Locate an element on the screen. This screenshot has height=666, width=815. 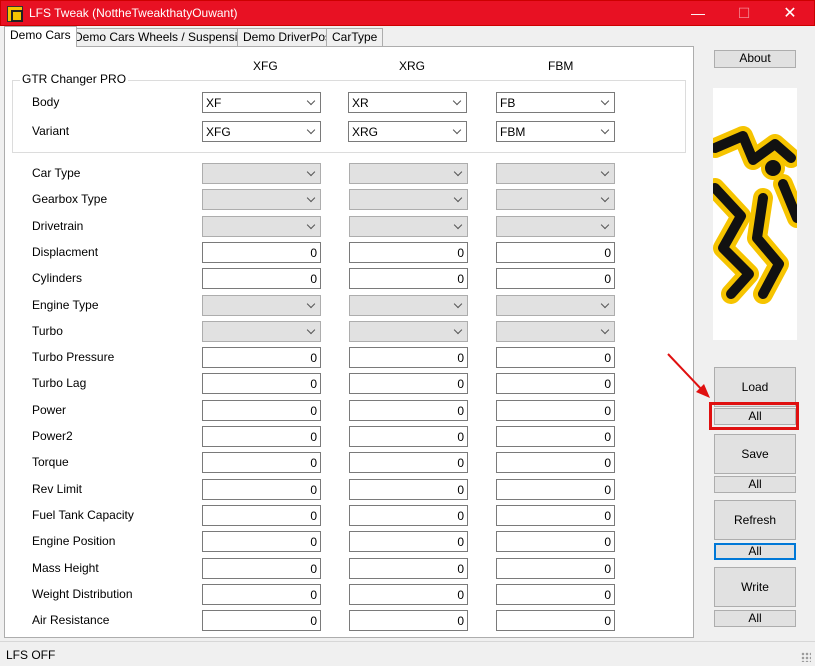
engine-type-combo-xfg is located at coordinates (261, 305).